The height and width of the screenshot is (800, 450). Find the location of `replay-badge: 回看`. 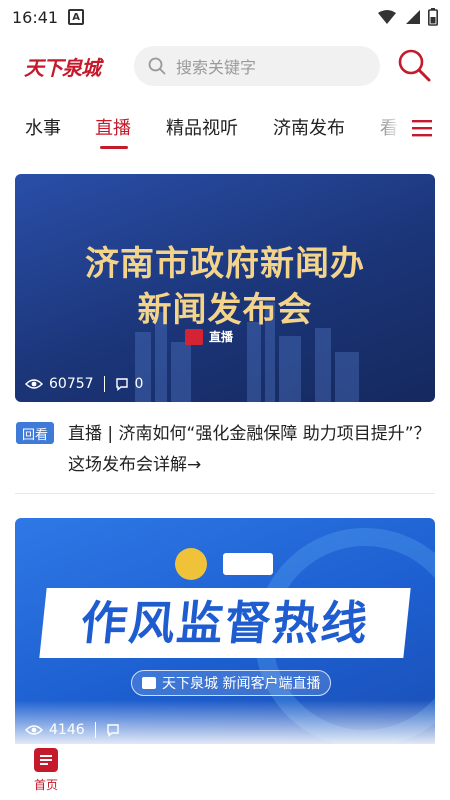

replay-badge: 回看 is located at coordinates (35, 433).